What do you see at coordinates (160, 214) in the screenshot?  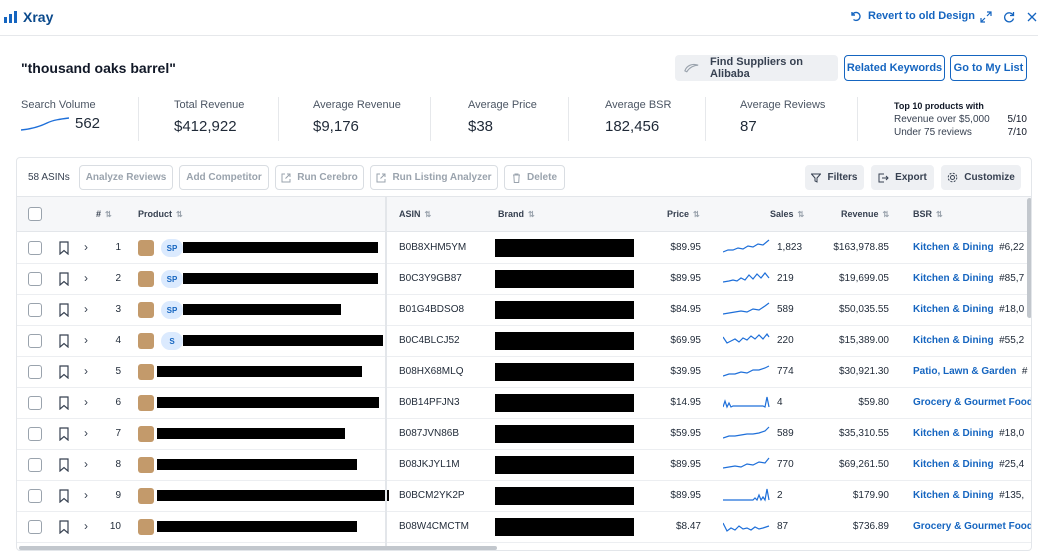 I see `col-product: Product ⇅` at bounding box center [160, 214].